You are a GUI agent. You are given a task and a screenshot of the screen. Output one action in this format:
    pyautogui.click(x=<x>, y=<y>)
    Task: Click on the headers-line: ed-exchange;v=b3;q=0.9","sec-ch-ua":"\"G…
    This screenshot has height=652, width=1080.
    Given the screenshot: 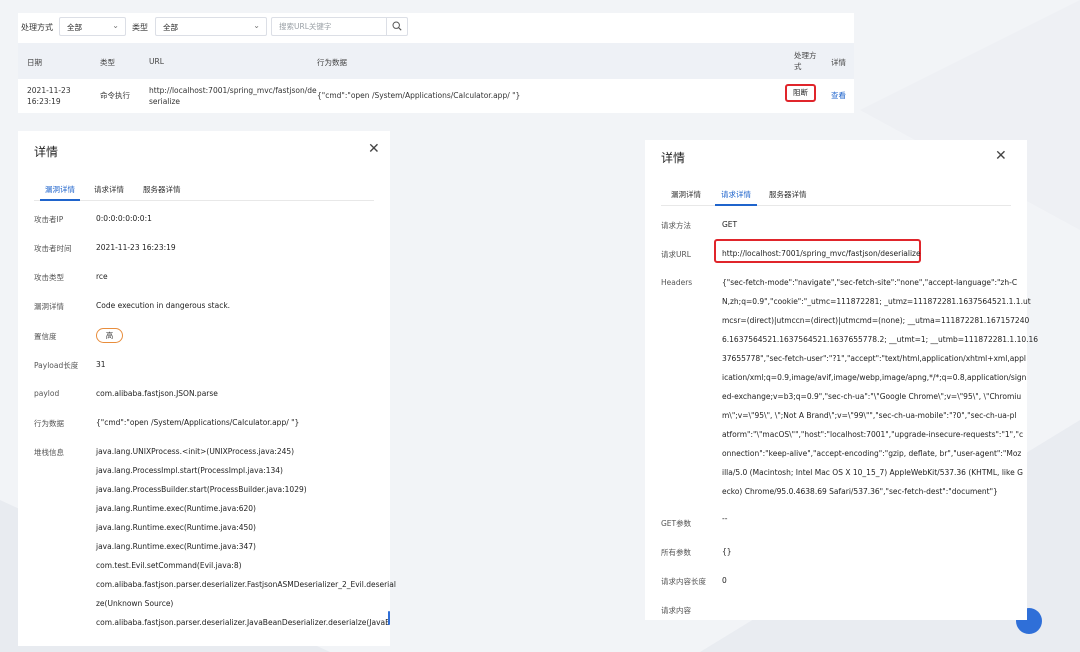 What is the action you would take?
    pyautogui.click(x=872, y=396)
    